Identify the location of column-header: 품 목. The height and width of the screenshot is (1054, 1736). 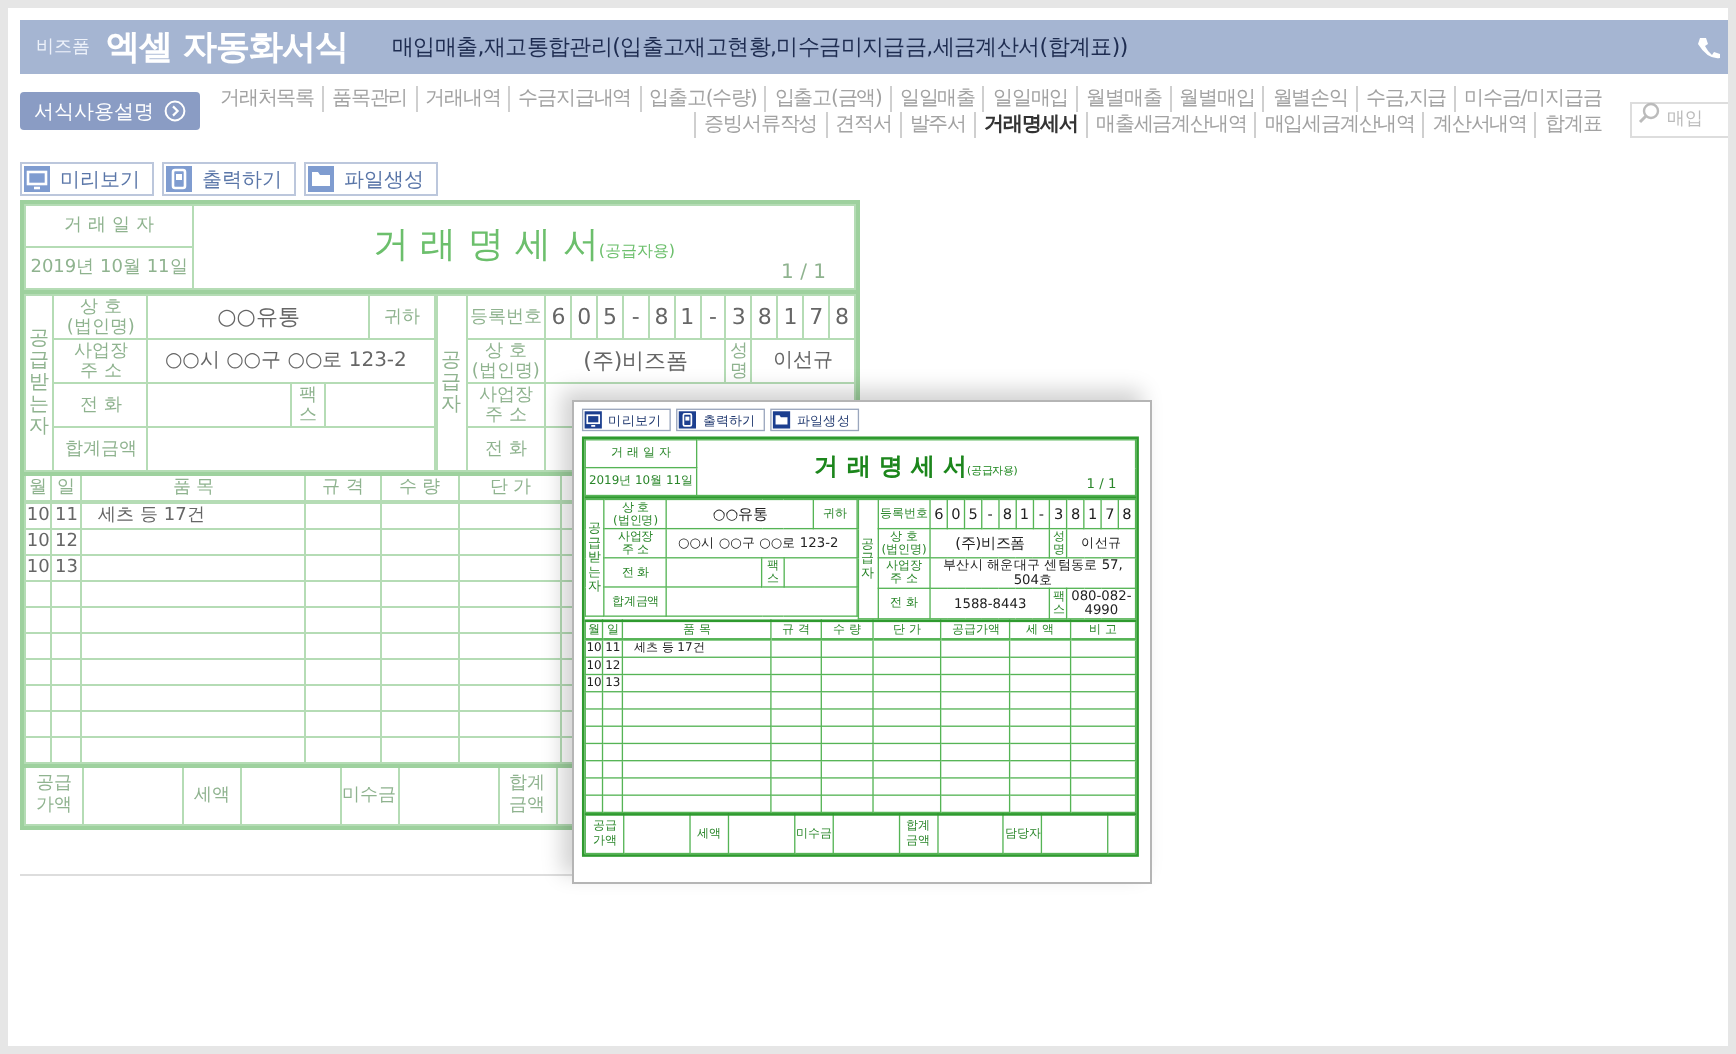
(193, 488).